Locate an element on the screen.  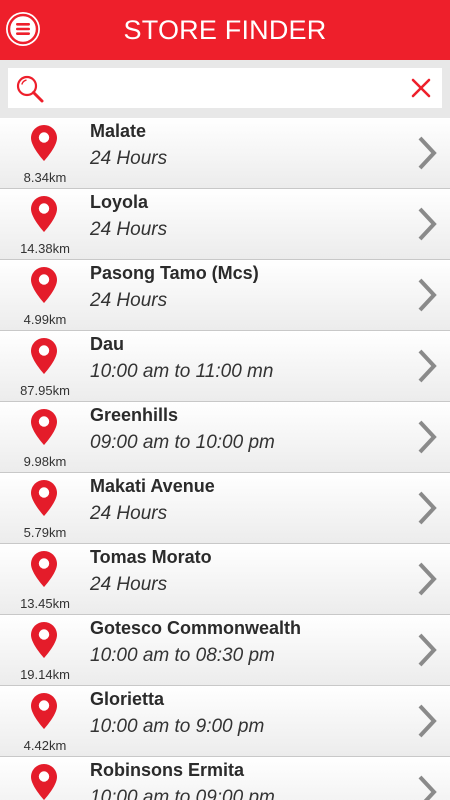
store-name: Robinsons Ermita is located at coordinates (167, 770).